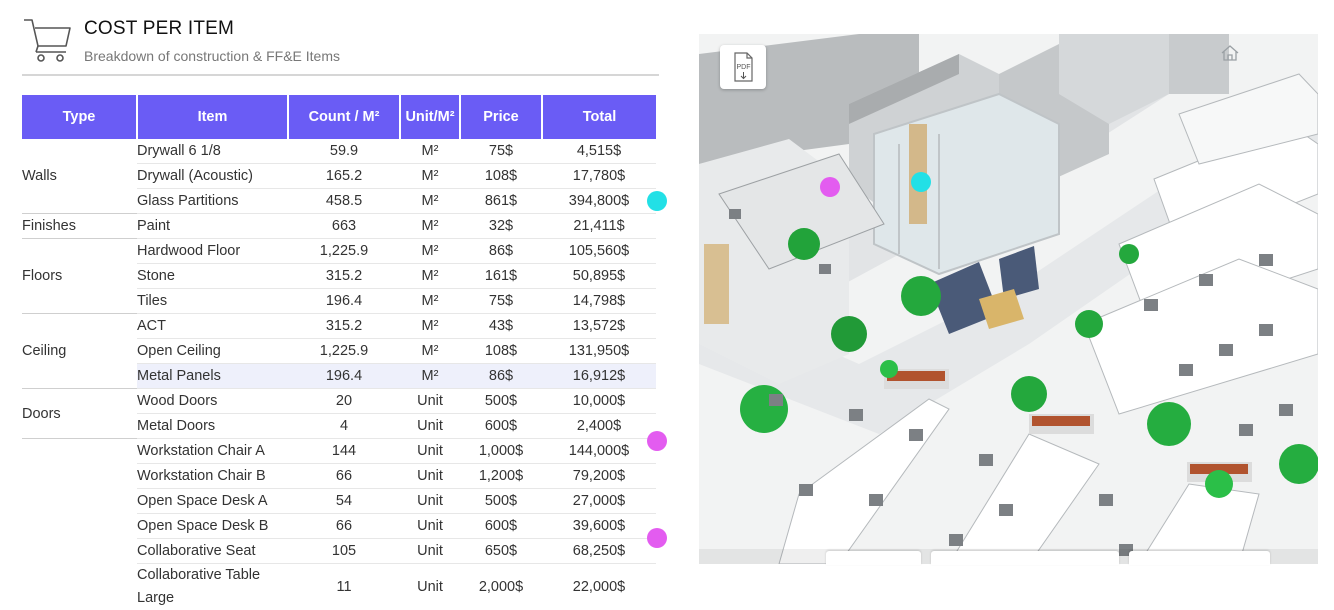 The width and height of the screenshot is (1334, 610). I want to click on item-cell: Drywall (Acoustic), so click(212, 176).